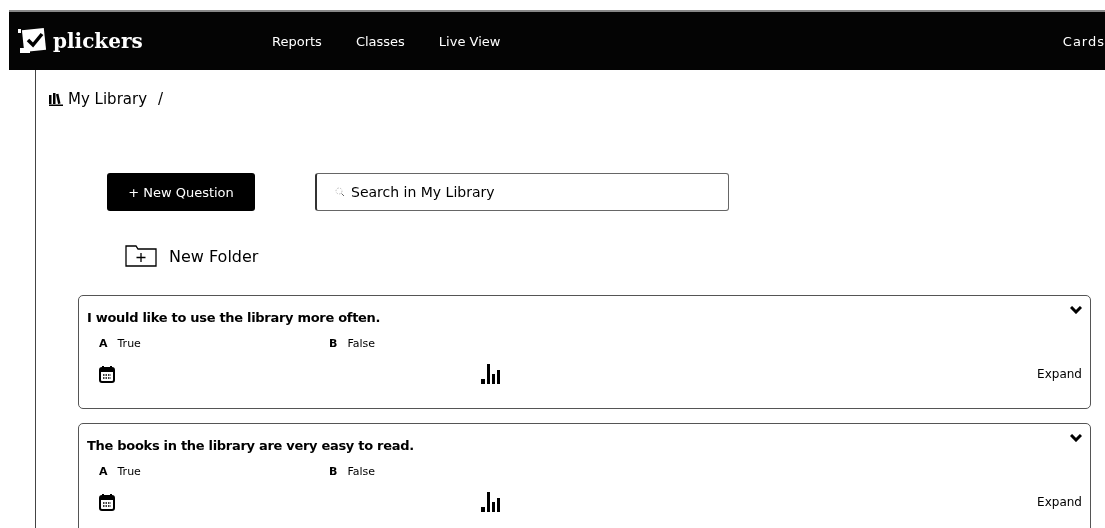 The image size is (1105, 528). I want to click on nav-link: Cards, so click(1083, 41).